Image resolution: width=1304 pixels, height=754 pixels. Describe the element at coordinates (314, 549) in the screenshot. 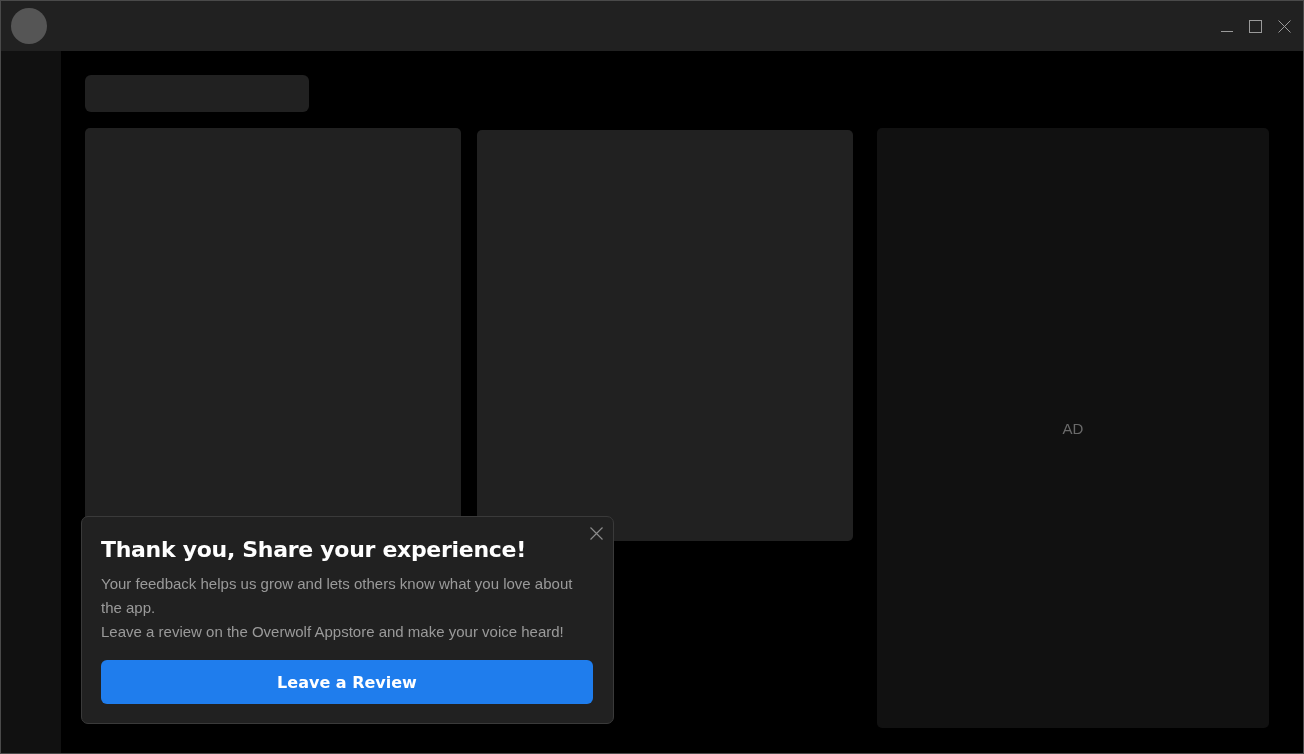

I see `popup-title: Thank you, Share your experience!` at that location.